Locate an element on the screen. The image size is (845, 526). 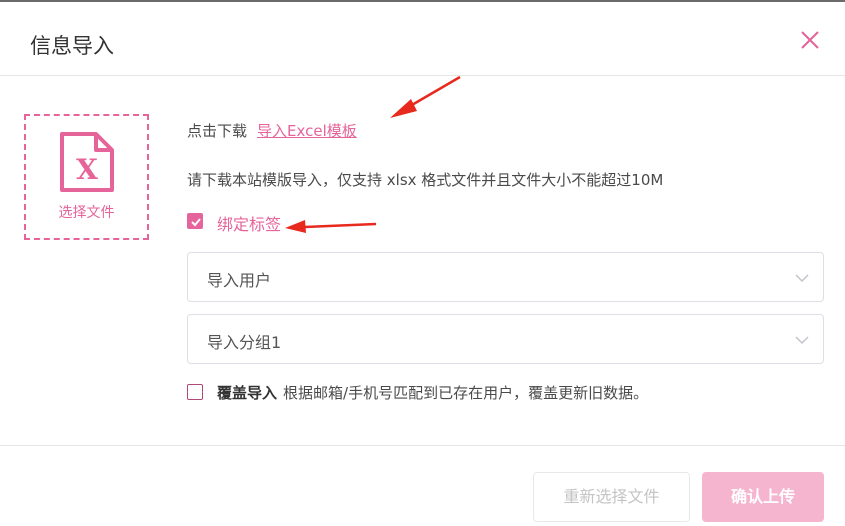
overwrite-row: 覆盖导入 根据邮箱/手机号匹配到已存在用户，覆盖更新旧数据。 is located at coordinates (432, 392).